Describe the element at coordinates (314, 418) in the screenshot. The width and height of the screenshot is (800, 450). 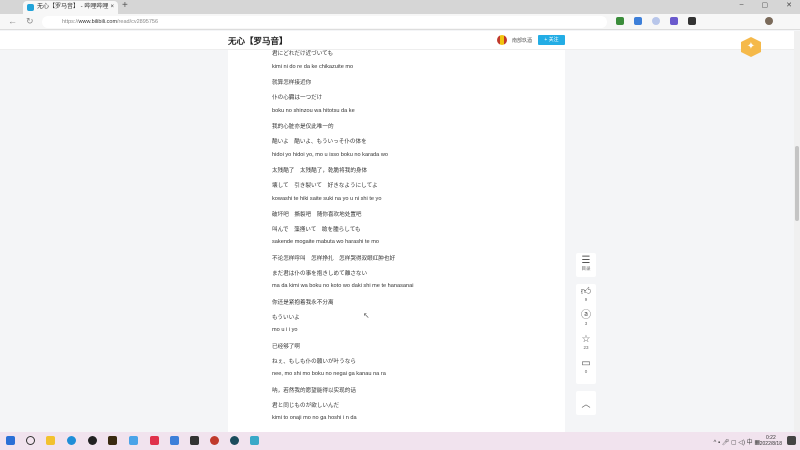
I see `lyric-line: kimi to onaji mo no ga hoshi i n da` at that location.